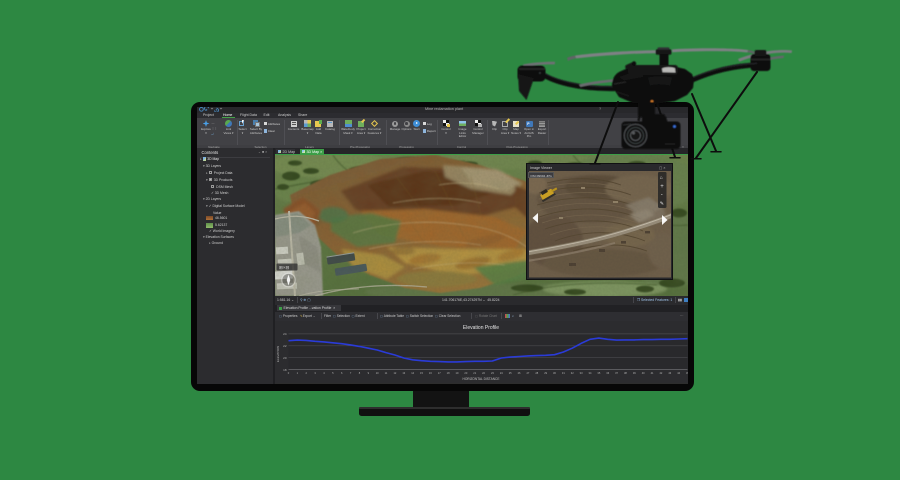  Describe the element at coordinates (510, 373) in the screenshot. I see `svg-text: 25` at that location.